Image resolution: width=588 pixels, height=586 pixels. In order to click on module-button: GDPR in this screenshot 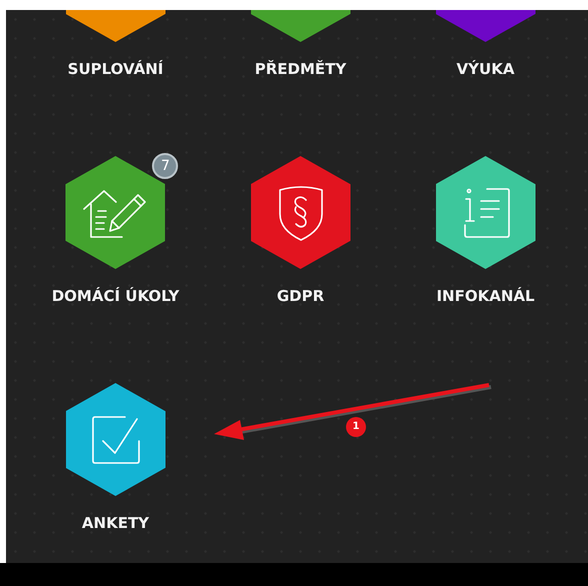, I will do `click(300, 231)`.